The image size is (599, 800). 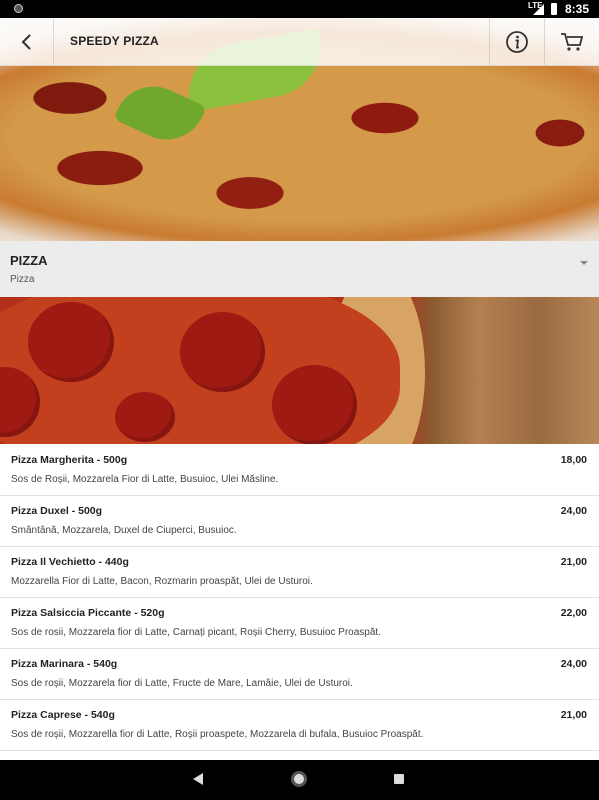 I want to click on nav-back-icon, so click(x=198, y=779).